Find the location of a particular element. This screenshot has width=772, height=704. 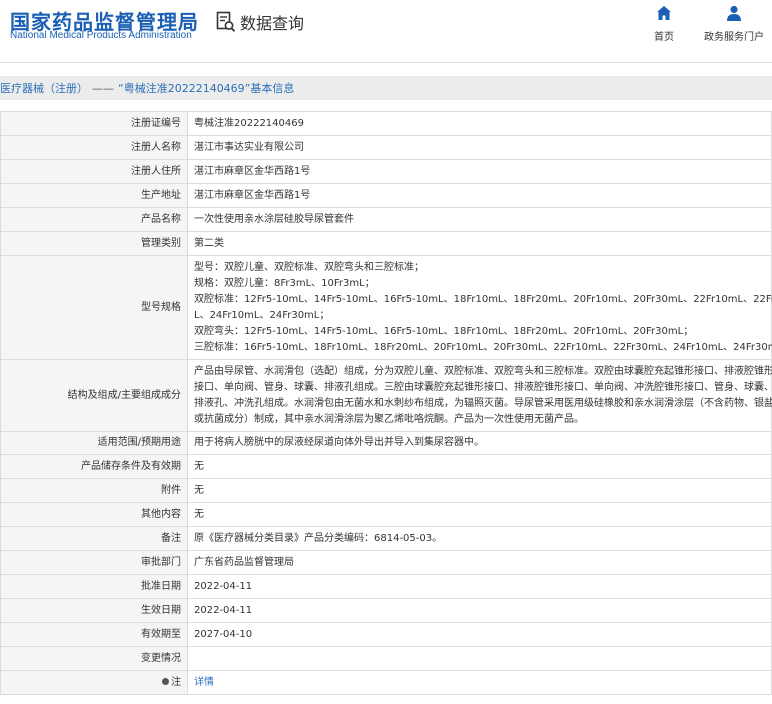

row-value: 湛江市事达实业有限公司 is located at coordinates (479, 147).